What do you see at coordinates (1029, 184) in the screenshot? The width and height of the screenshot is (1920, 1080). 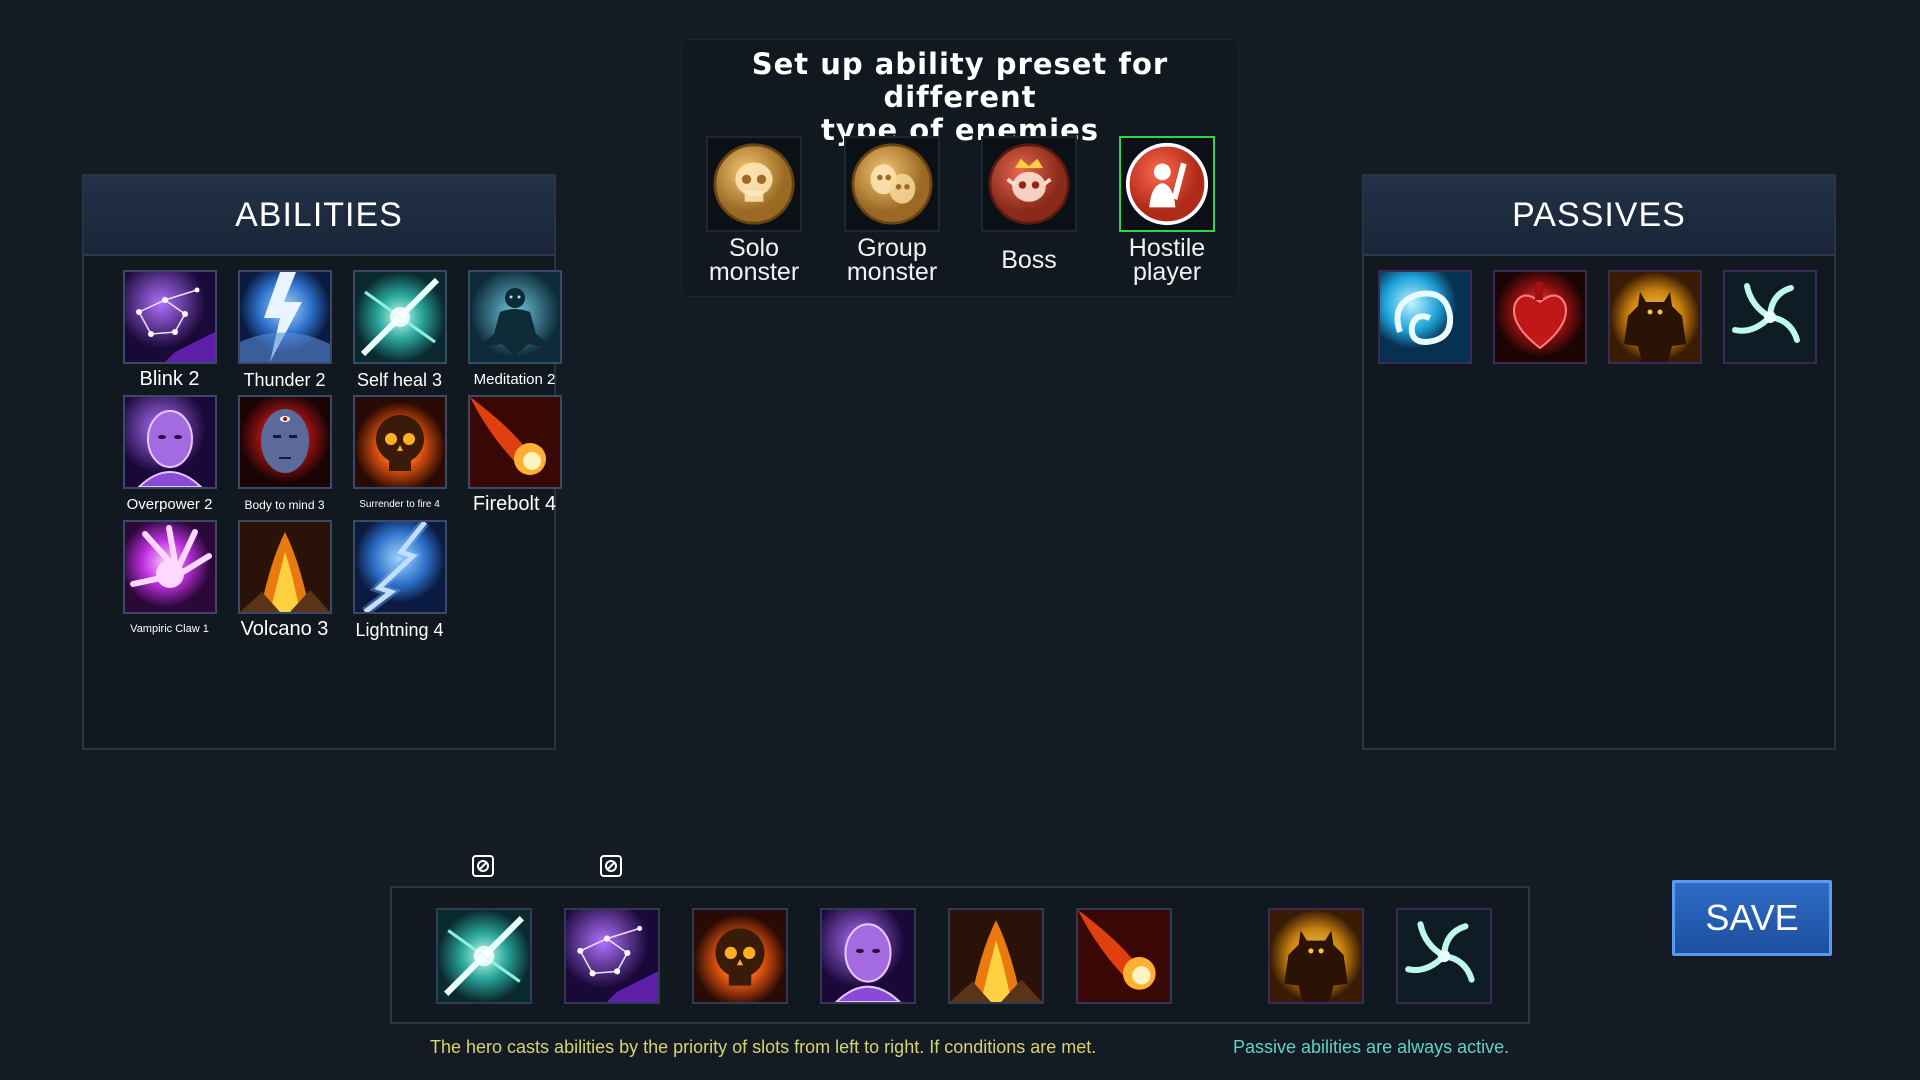 I see `crowned-skull-medallion-icon` at bounding box center [1029, 184].